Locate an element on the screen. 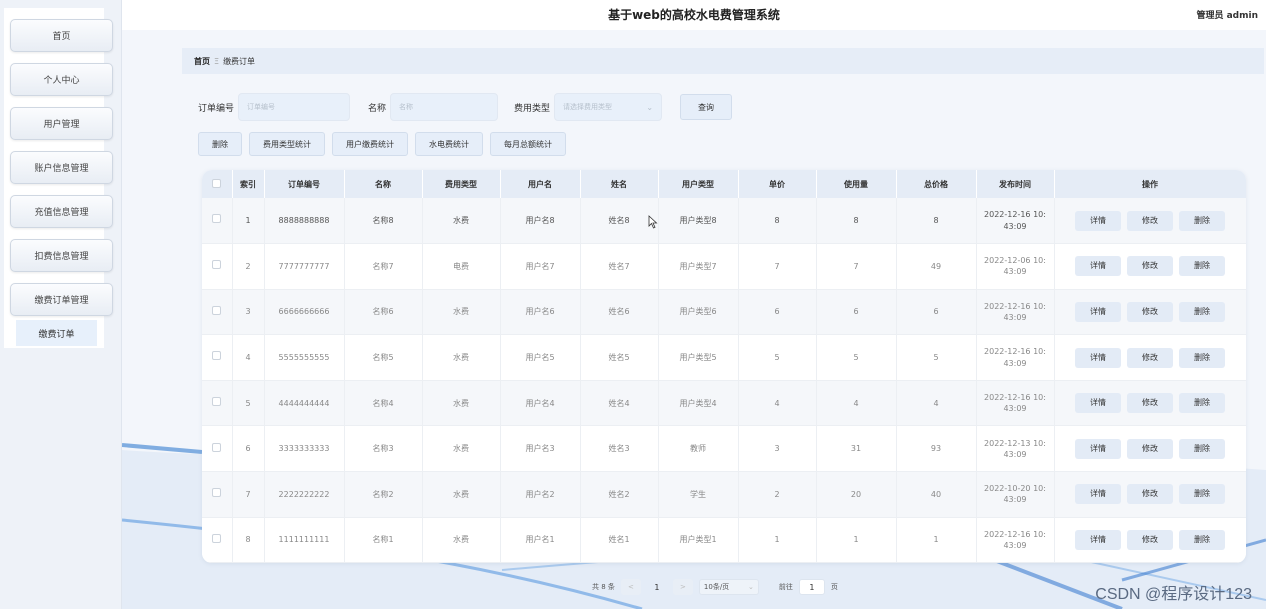  sidebar-item-deduction: 扣费信息管理 is located at coordinates (61, 255).